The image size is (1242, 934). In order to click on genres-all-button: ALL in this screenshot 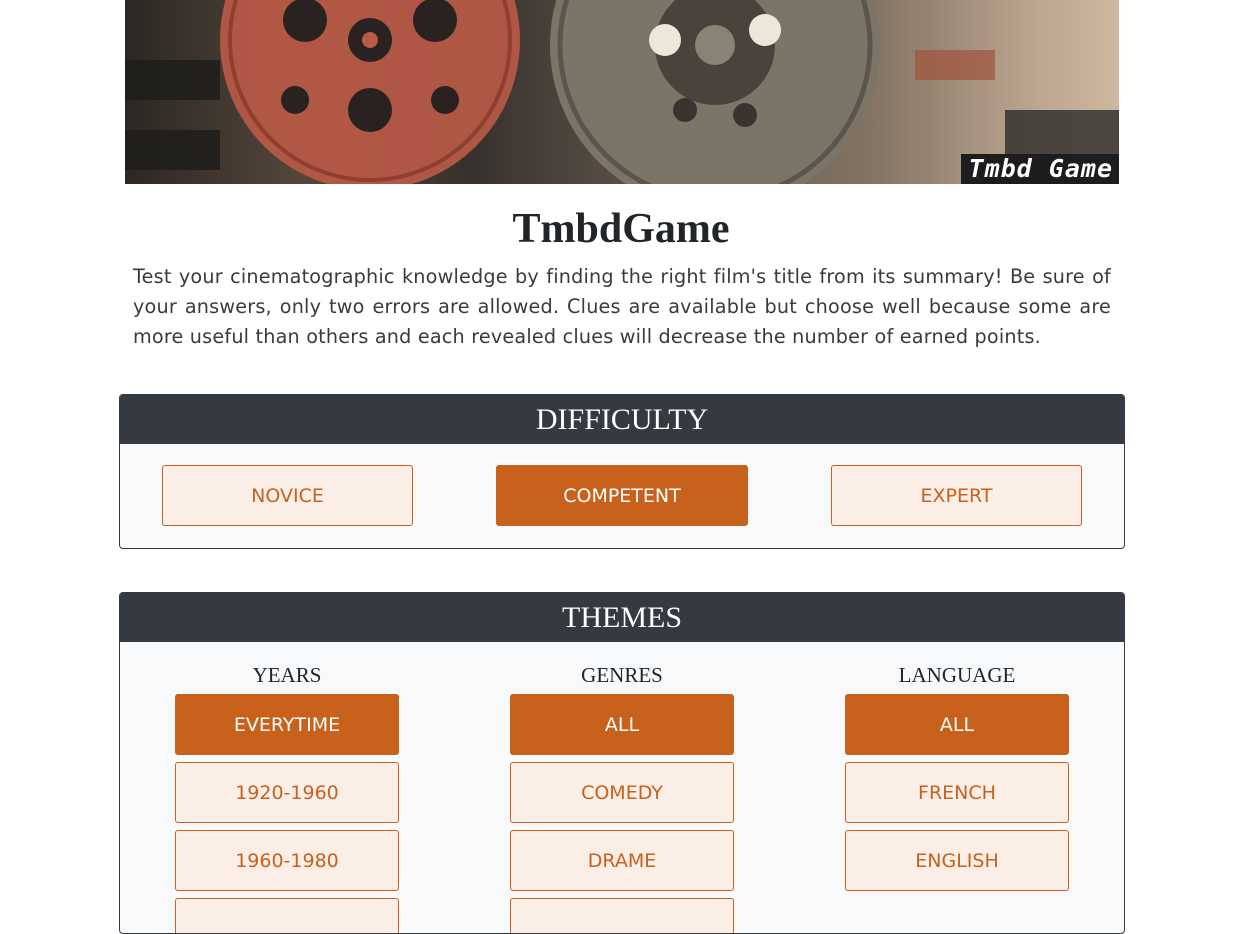, I will do `click(622, 724)`.